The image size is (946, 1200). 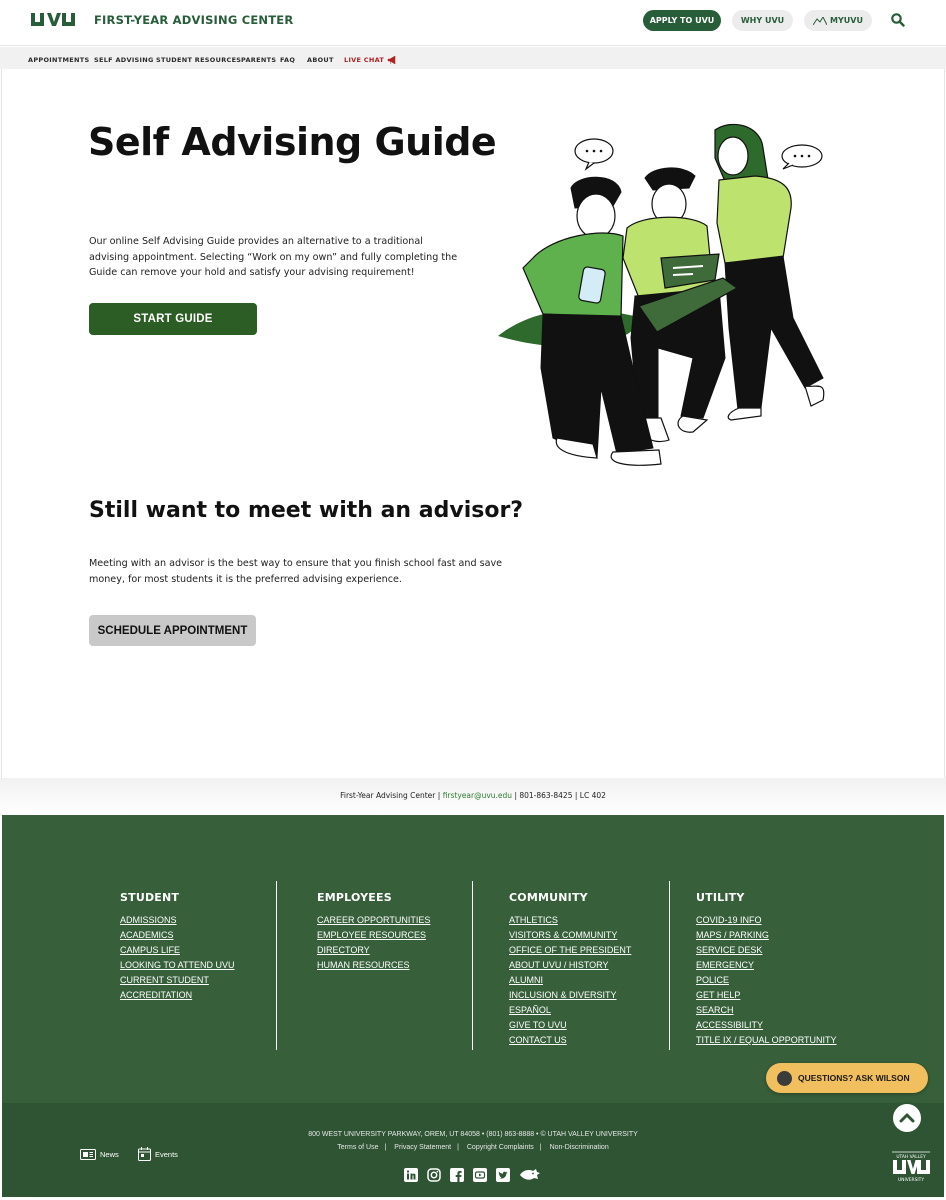 What do you see at coordinates (682, 20) in the screenshot?
I see `apply-button: APPLY TO UVU` at bounding box center [682, 20].